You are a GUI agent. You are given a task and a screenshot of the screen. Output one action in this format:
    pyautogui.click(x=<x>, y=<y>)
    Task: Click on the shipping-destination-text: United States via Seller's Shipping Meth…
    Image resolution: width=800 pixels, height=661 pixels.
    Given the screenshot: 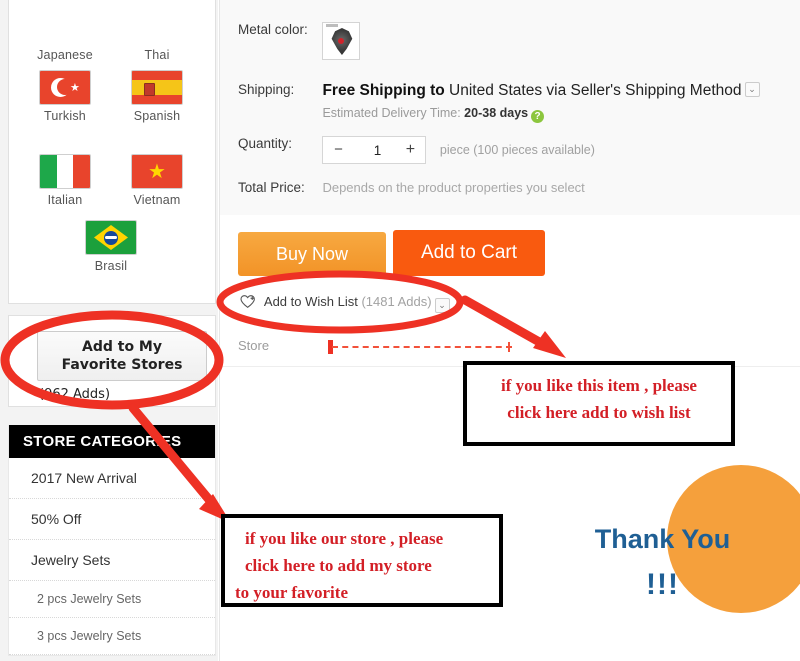 What is the action you would take?
    pyautogui.click(x=593, y=90)
    